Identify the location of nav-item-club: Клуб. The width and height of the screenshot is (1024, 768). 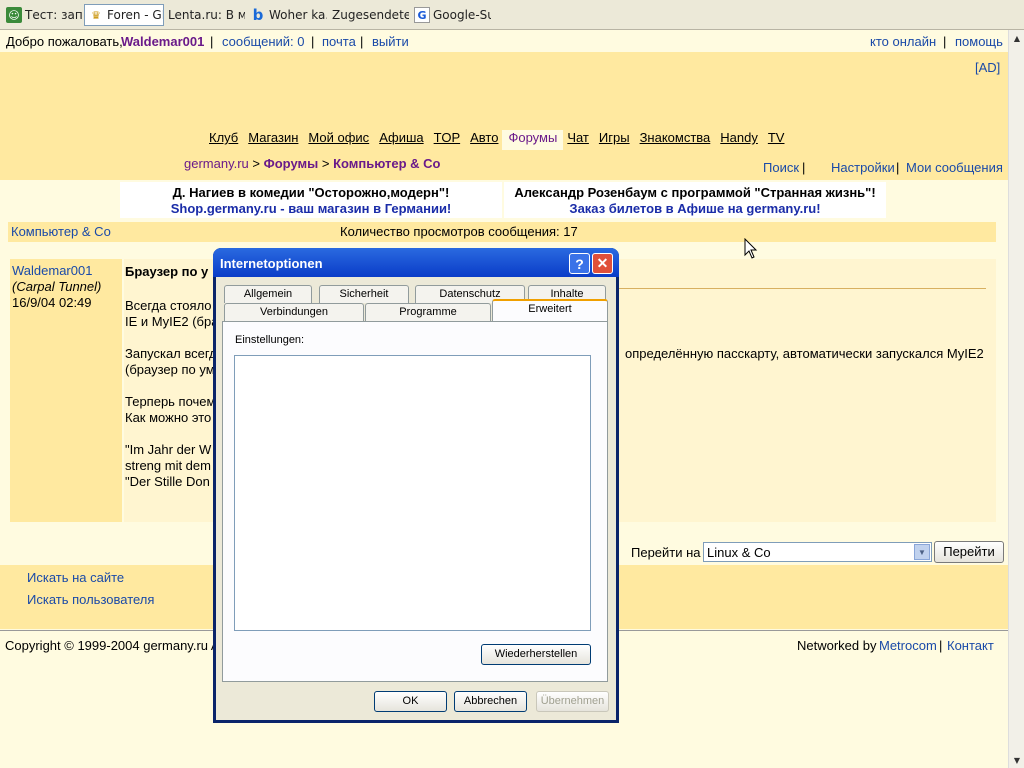
(223, 141).